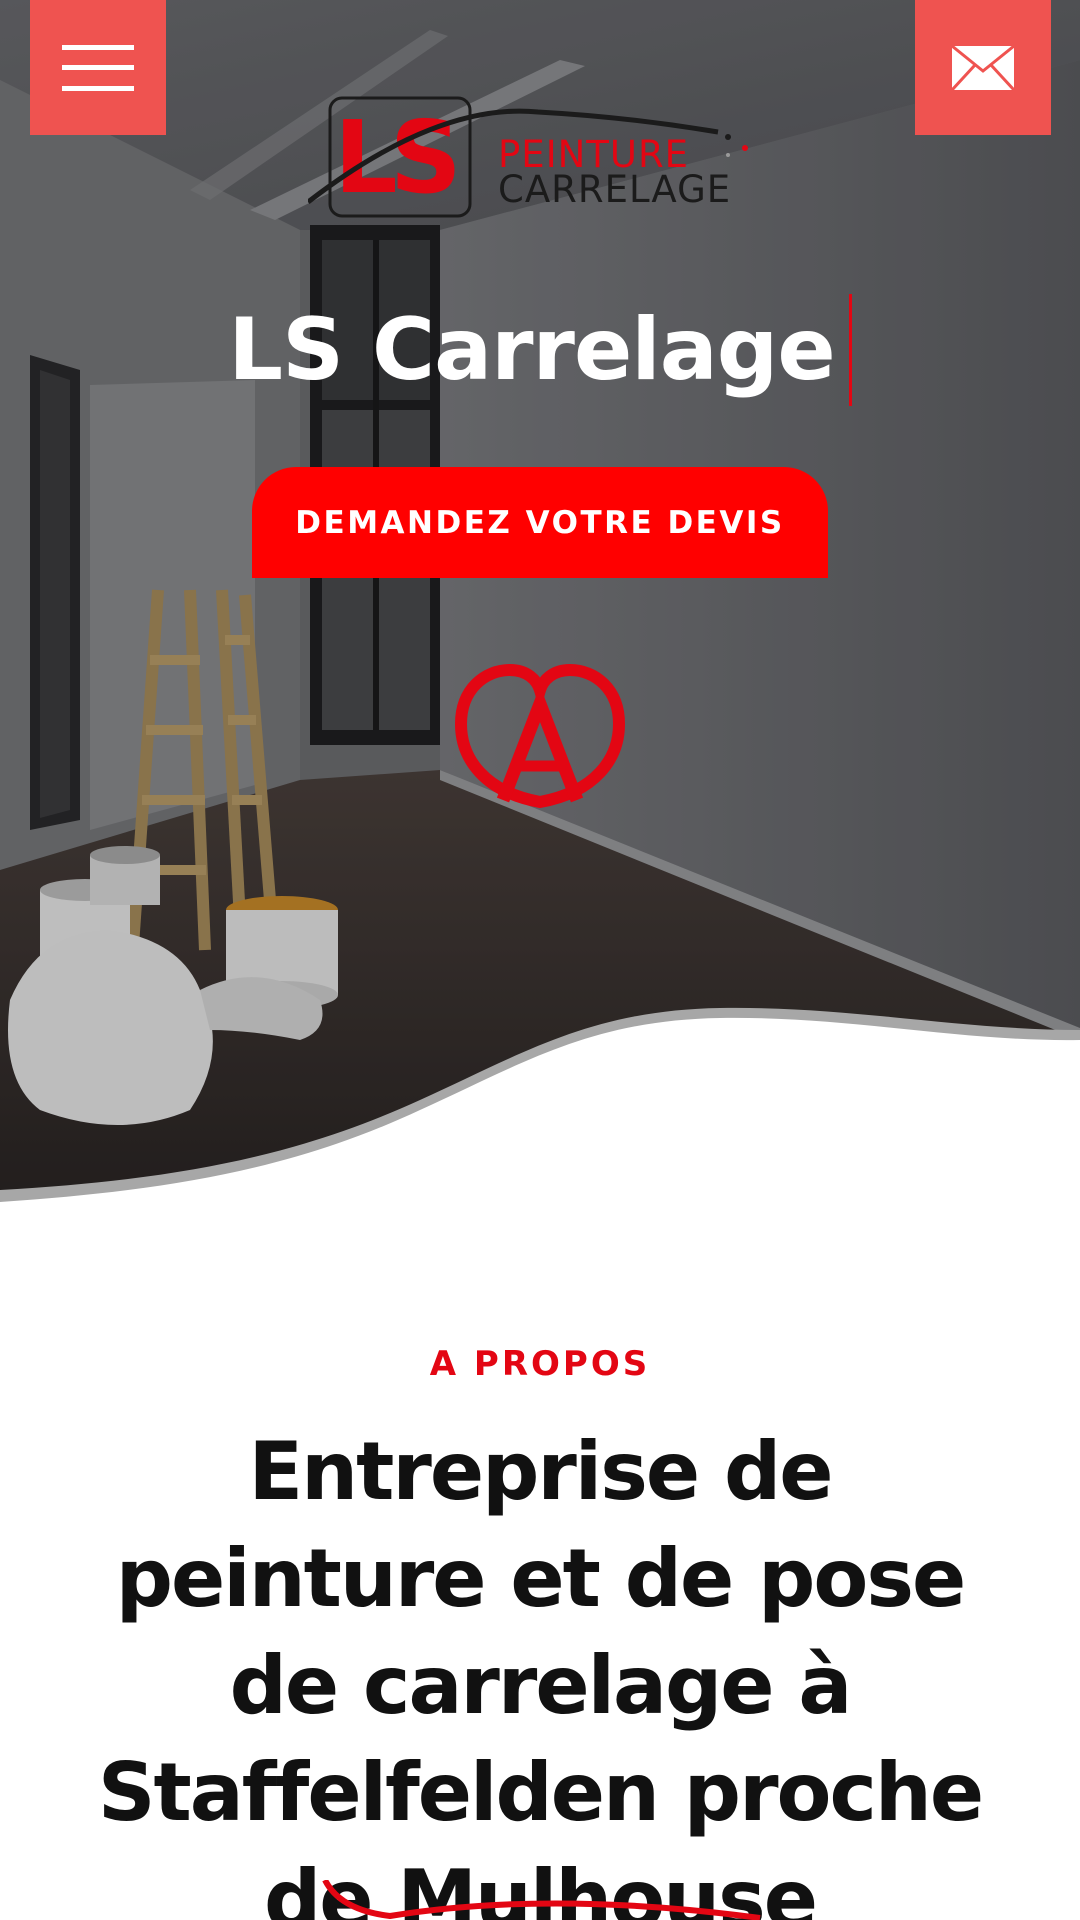  I want to click on about-kicker: A PROPOS, so click(540, 1364).